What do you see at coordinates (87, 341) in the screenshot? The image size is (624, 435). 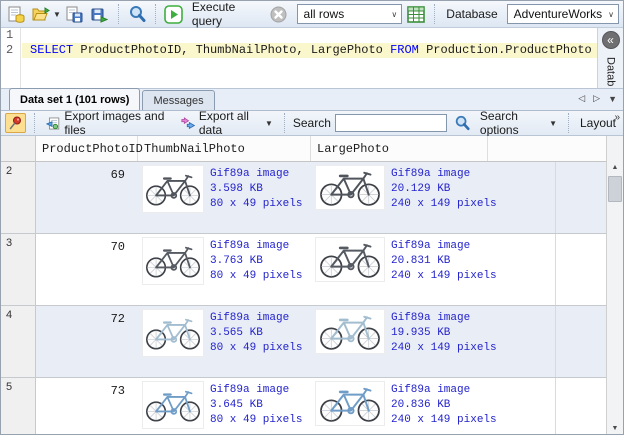 I see `cell-productphotoid: 72` at bounding box center [87, 341].